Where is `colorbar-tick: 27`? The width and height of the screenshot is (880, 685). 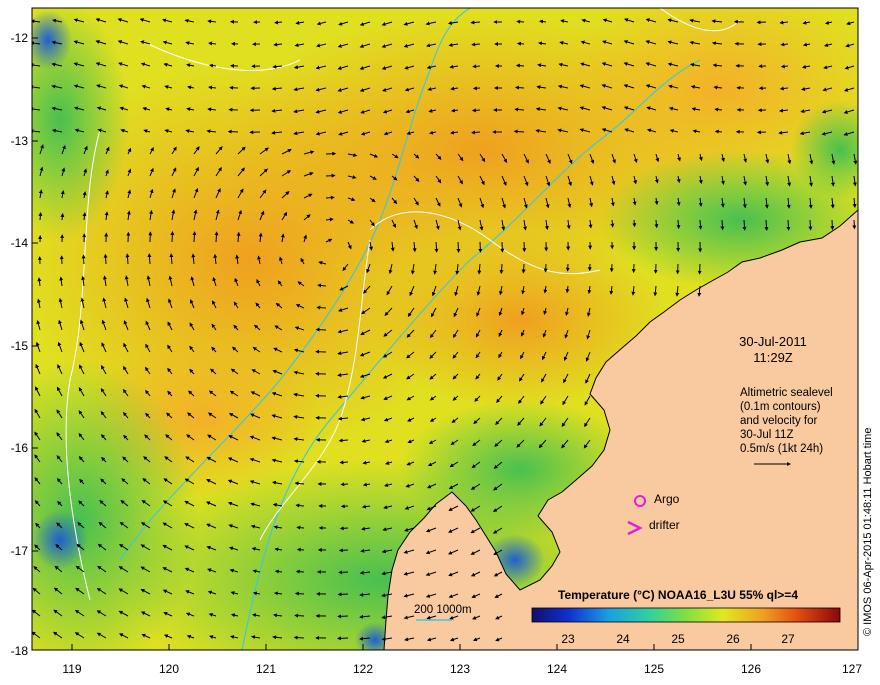 colorbar-tick: 27 is located at coordinates (788, 639).